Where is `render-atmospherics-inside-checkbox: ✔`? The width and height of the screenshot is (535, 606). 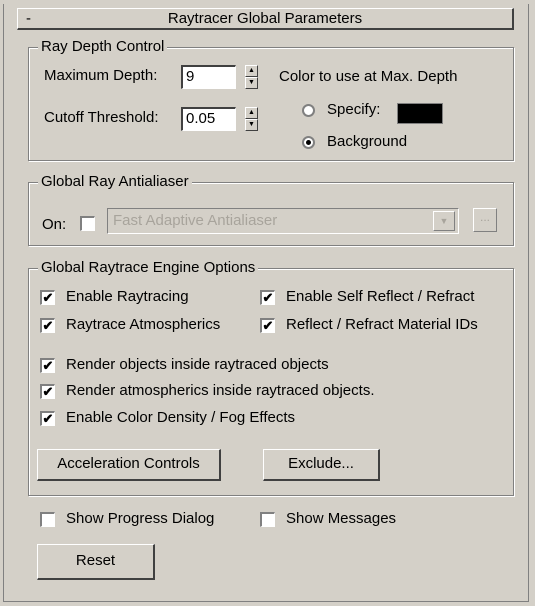
render-atmospherics-inside-checkbox: ✔ is located at coordinates (47, 391).